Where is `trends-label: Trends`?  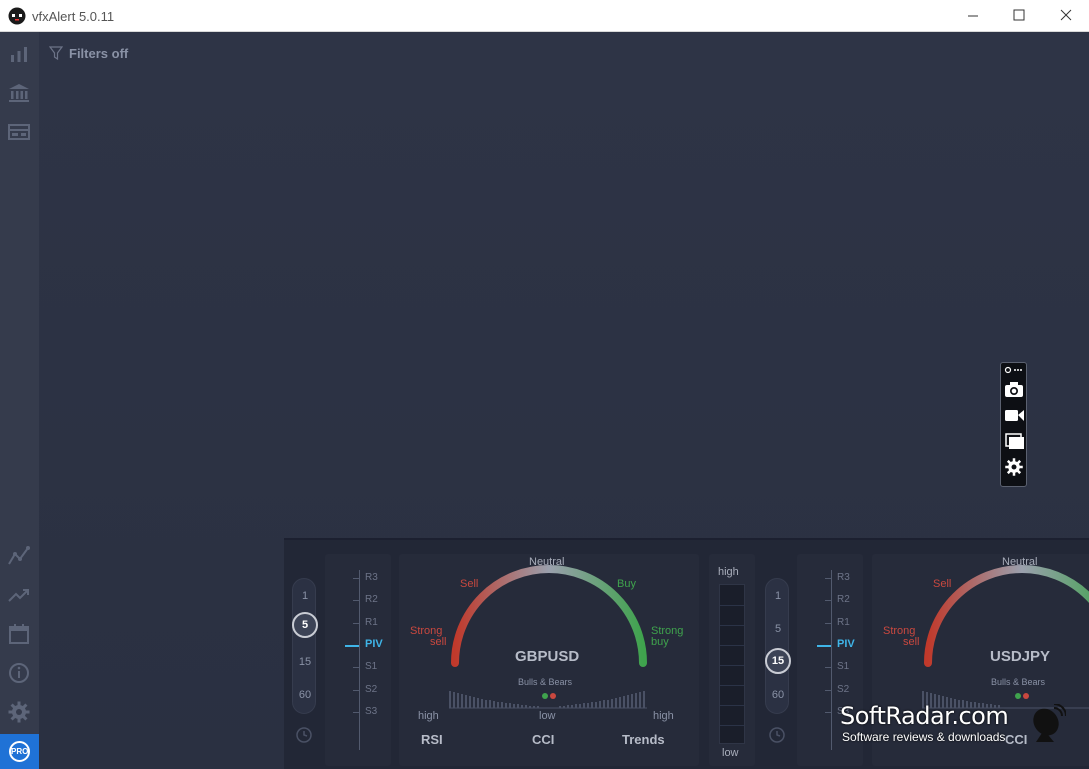
trends-label: Trends is located at coordinates (643, 739).